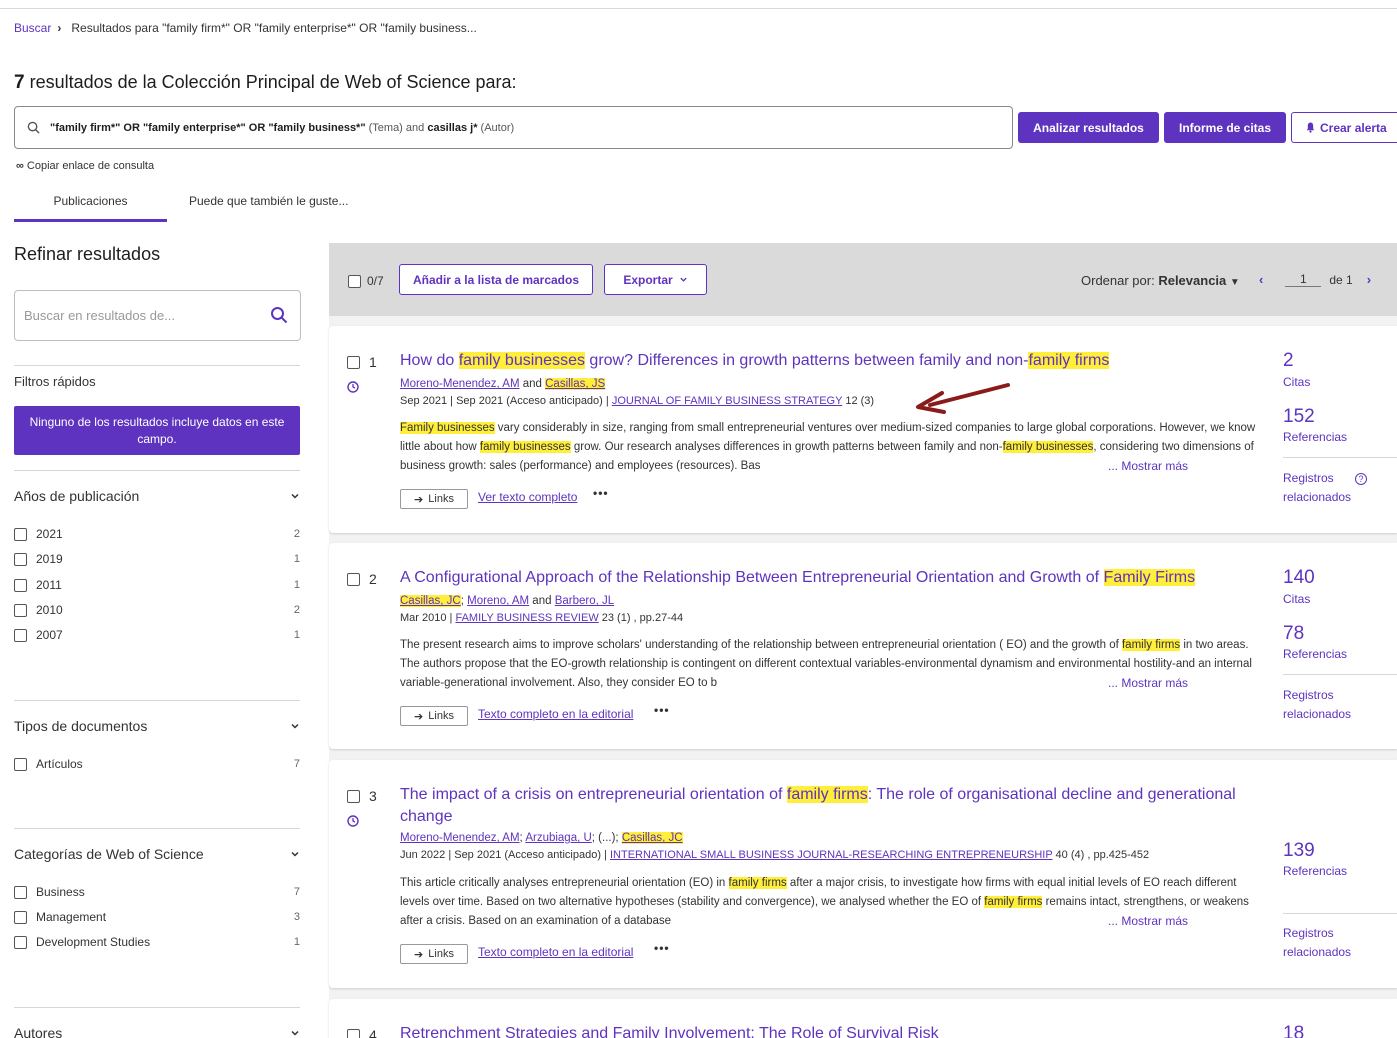 The height and width of the screenshot is (1038, 1397). What do you see at coordinates (1299, 578) in the screenshot?
I see `citations-count: 140` at bounding box center [1299, 578].